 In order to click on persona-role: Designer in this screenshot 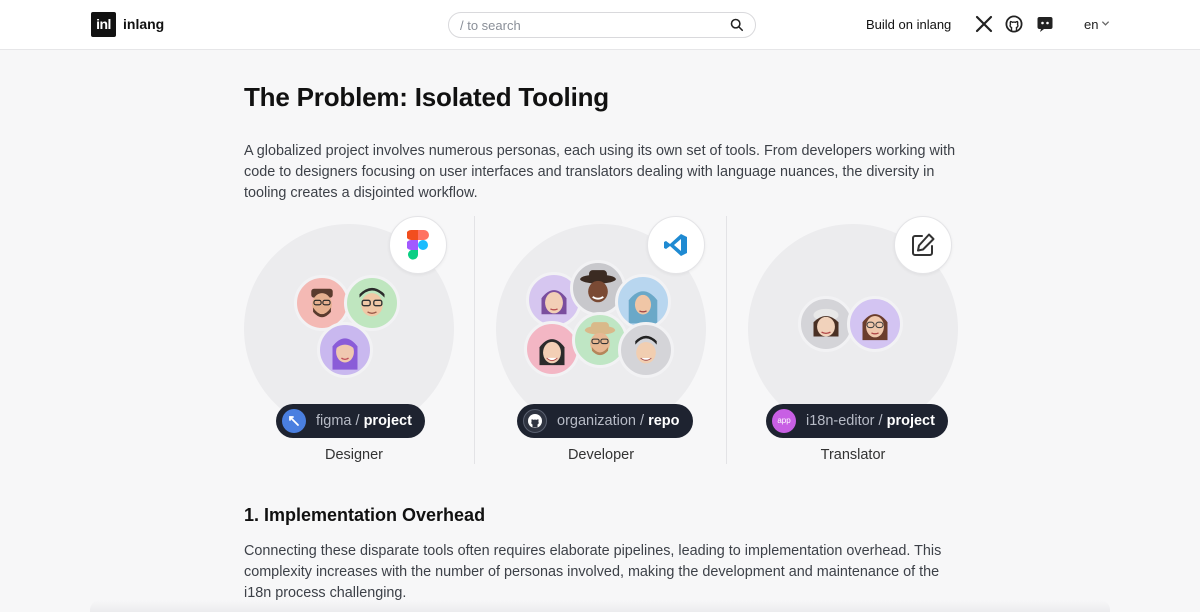, I will do `click(354, 455)`.